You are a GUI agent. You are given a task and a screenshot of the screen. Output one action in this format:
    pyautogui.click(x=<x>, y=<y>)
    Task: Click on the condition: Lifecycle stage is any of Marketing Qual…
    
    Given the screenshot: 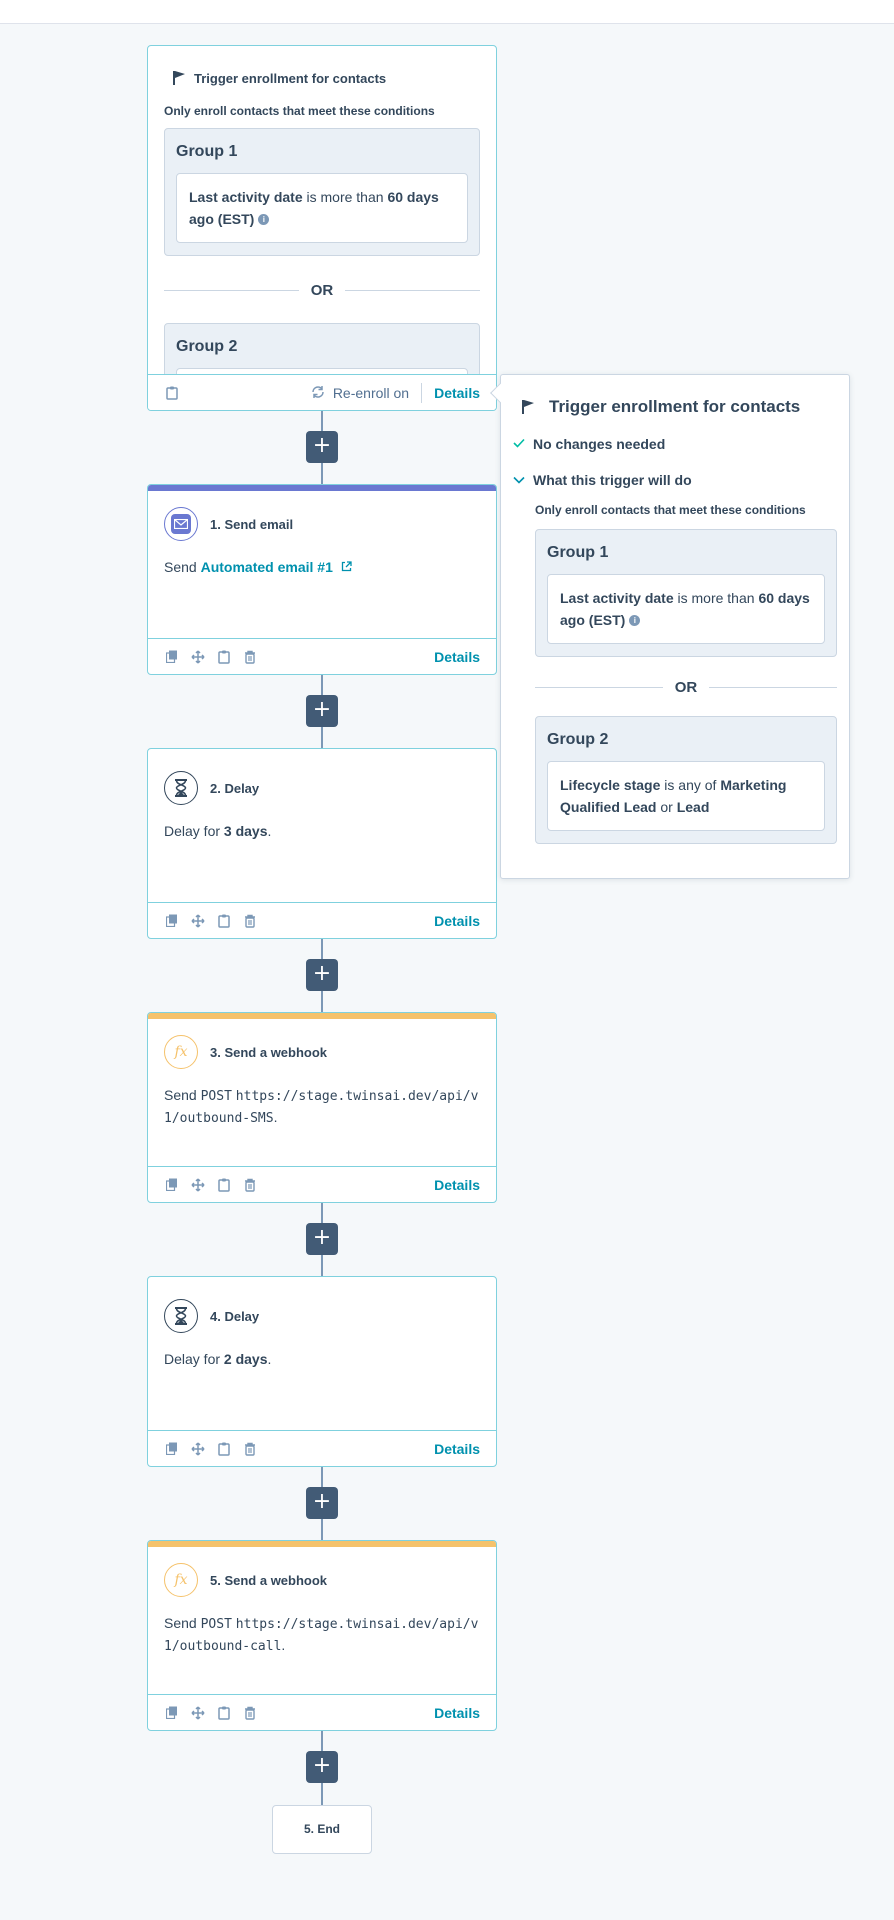 What is the action you would take?
    pyautogui.click(x=686, y=796)
    